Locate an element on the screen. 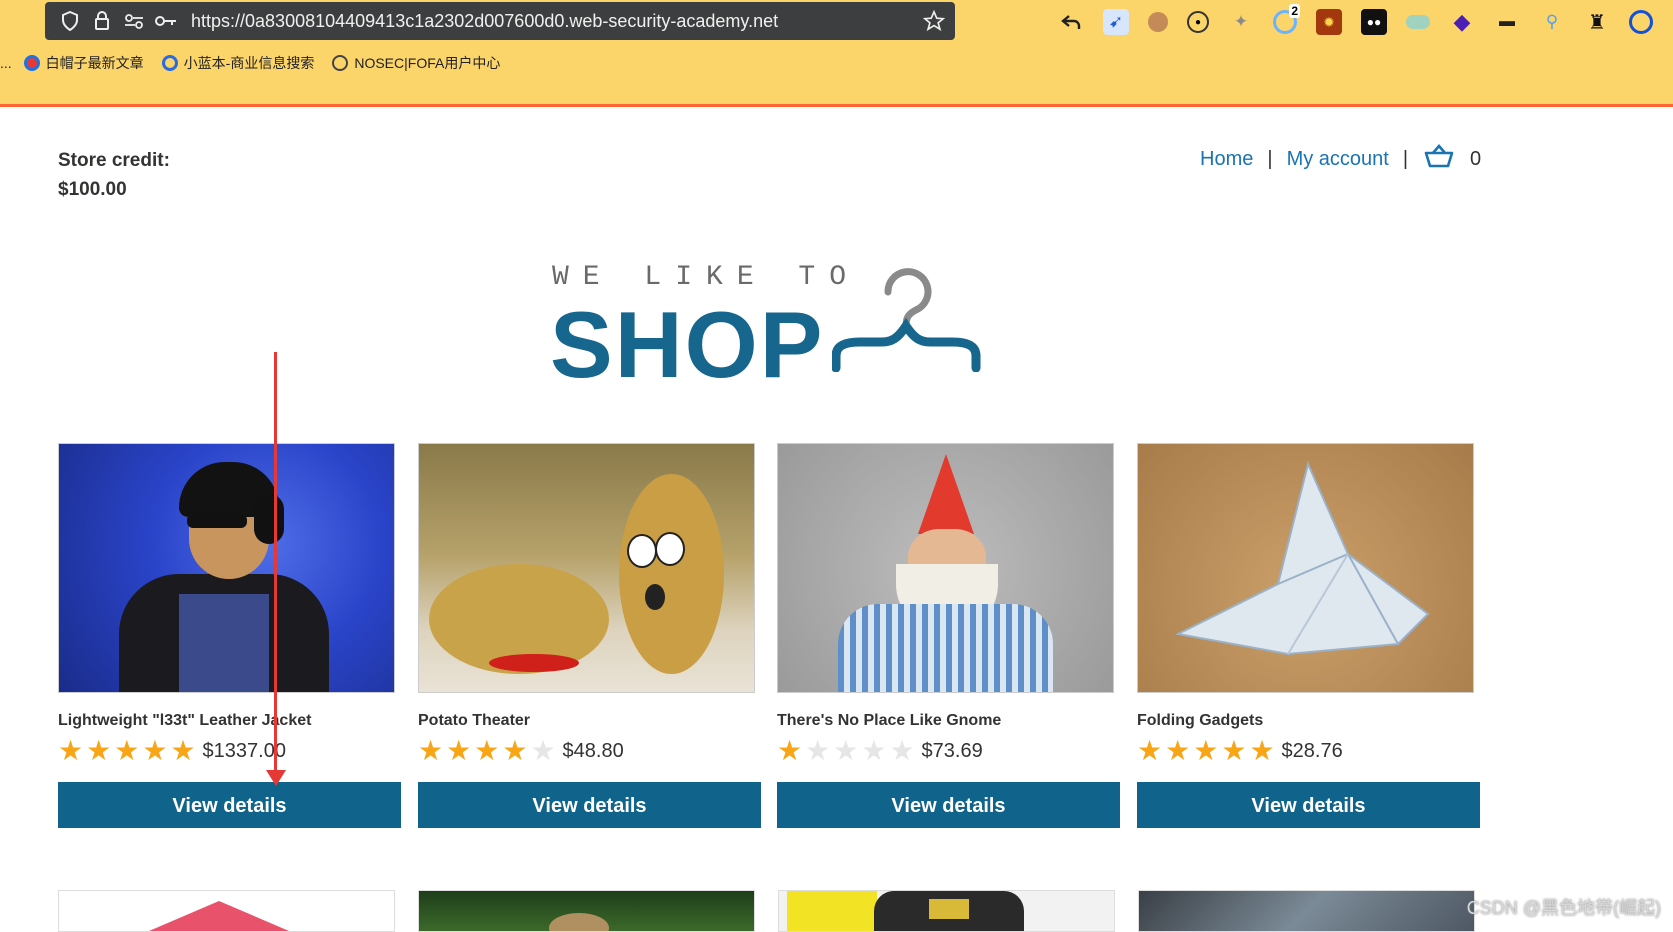 Image resolution: width=1673 pixels, height=932 pixels. eyes-extension-icon: ●● is located at coordinates (1374, 22).